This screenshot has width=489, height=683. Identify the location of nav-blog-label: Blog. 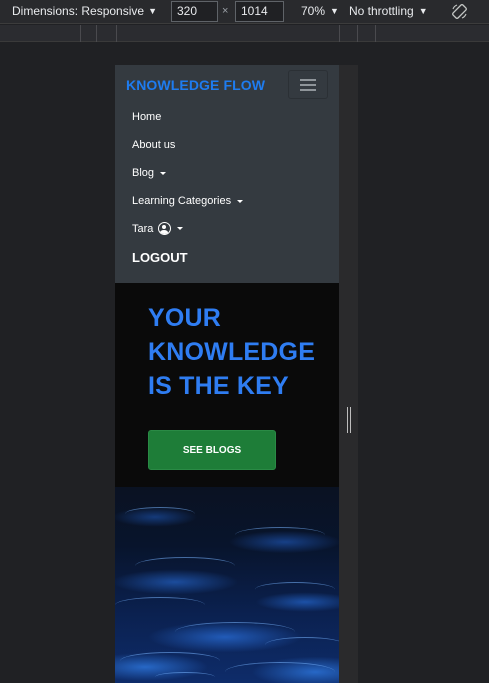
(143, 173).